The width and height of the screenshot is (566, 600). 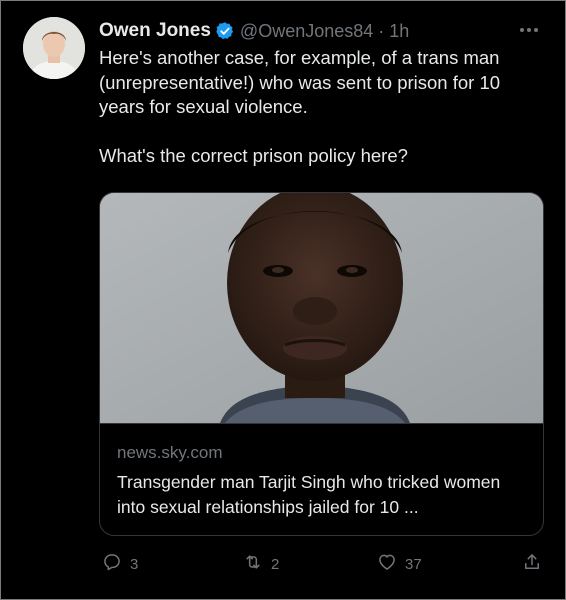 I want to click on tweet-header: Owen Jones @OwenJones84 · 1h, so click(x=254, y=31).